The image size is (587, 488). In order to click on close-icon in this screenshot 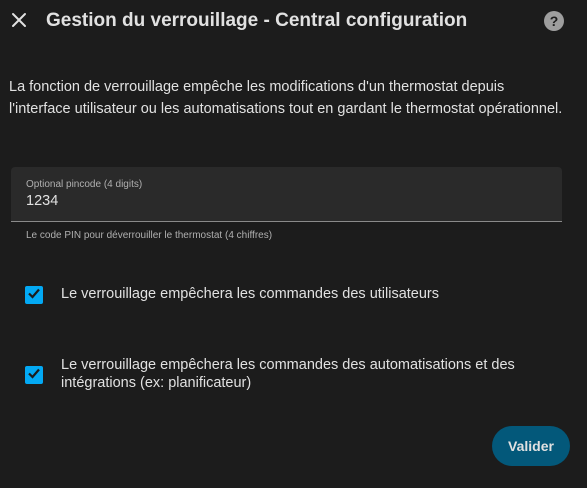, I will do `click(19, 22)`.